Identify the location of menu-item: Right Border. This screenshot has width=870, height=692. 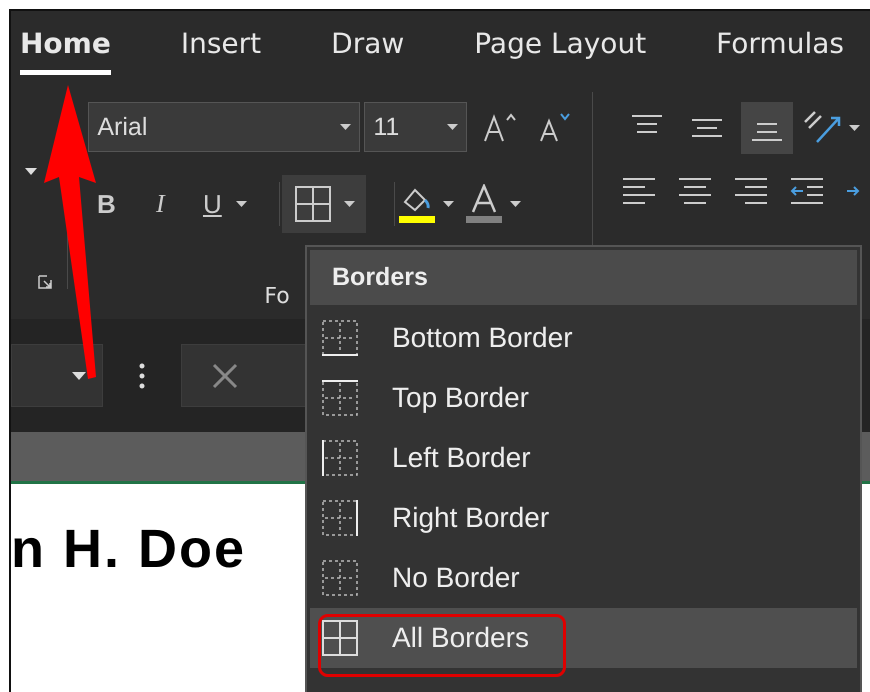
(583, 518).